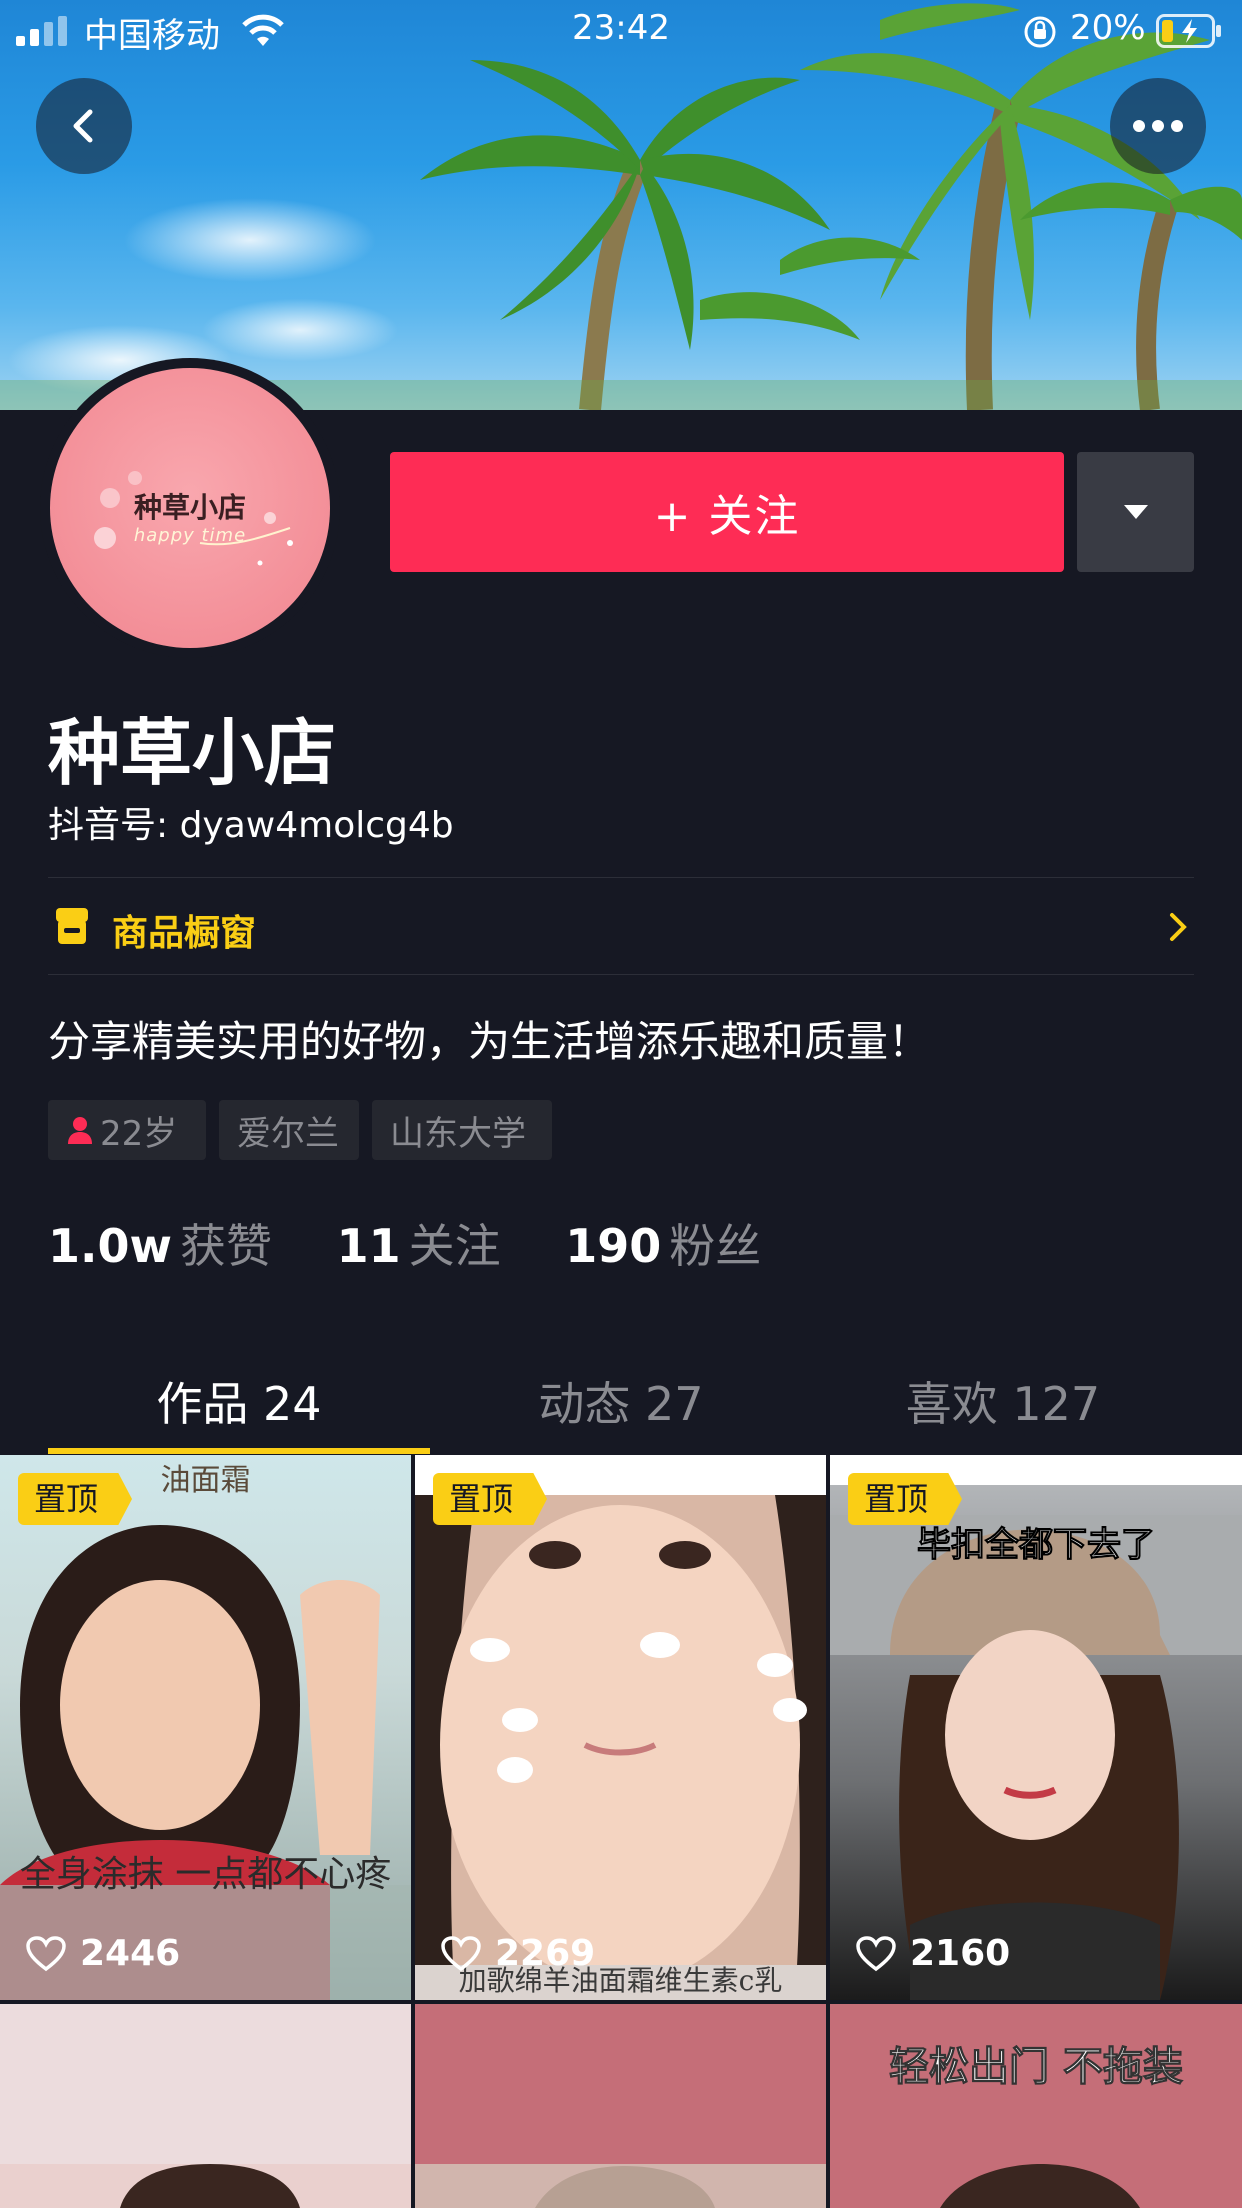 The width and height of the screenshot is (1242, 2208). I want to click on rotation-lock-icon, so click(1040, 32).